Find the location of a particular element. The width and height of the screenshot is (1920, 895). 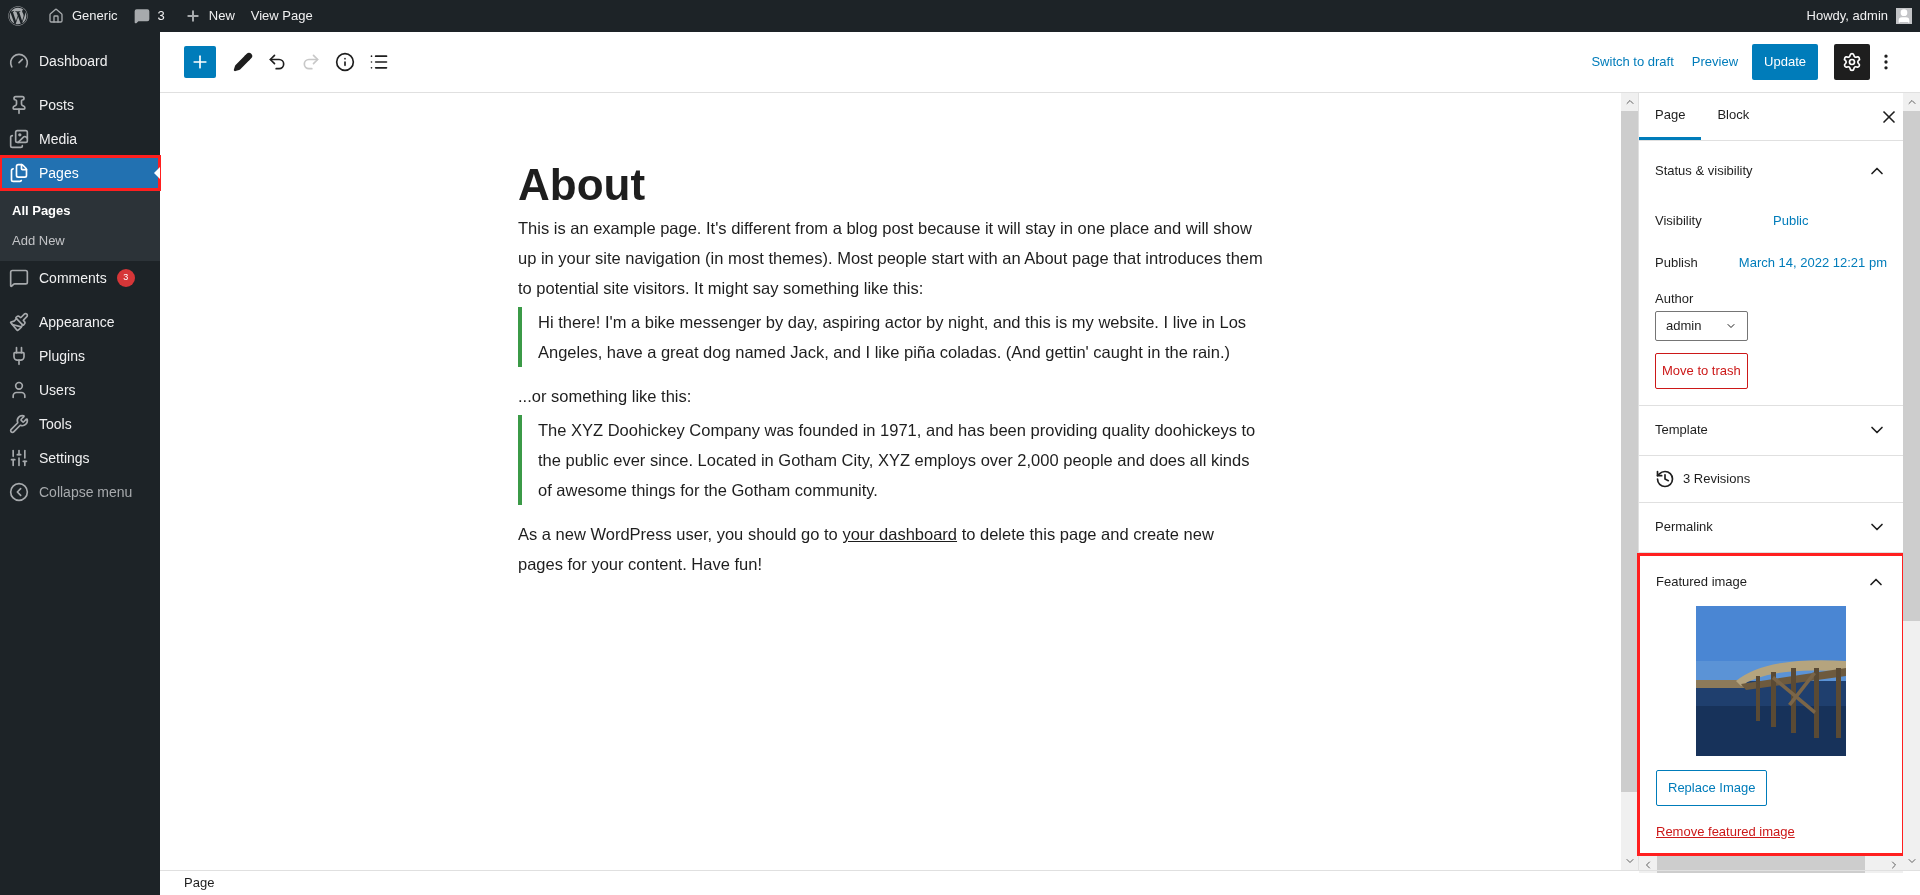

greeting-link: Howdy, admin is located at coordinates (1847, 16).